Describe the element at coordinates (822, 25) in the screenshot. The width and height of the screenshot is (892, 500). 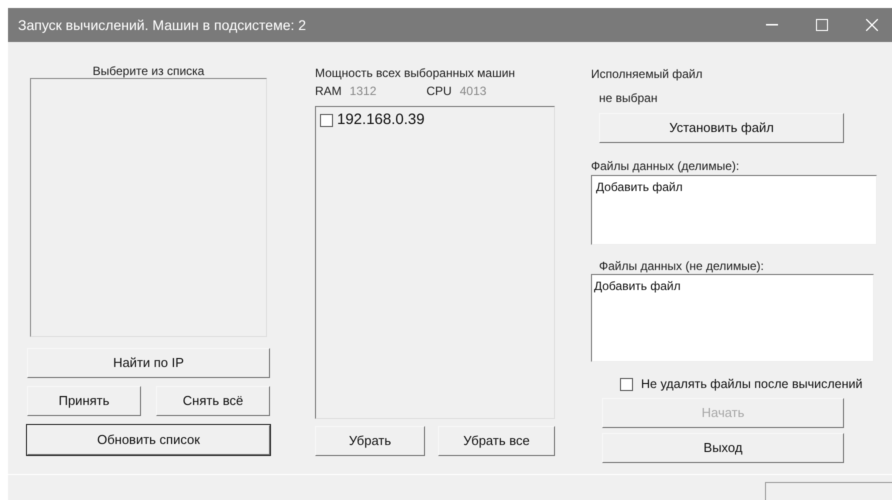
I see `maximize-icon` at that location.